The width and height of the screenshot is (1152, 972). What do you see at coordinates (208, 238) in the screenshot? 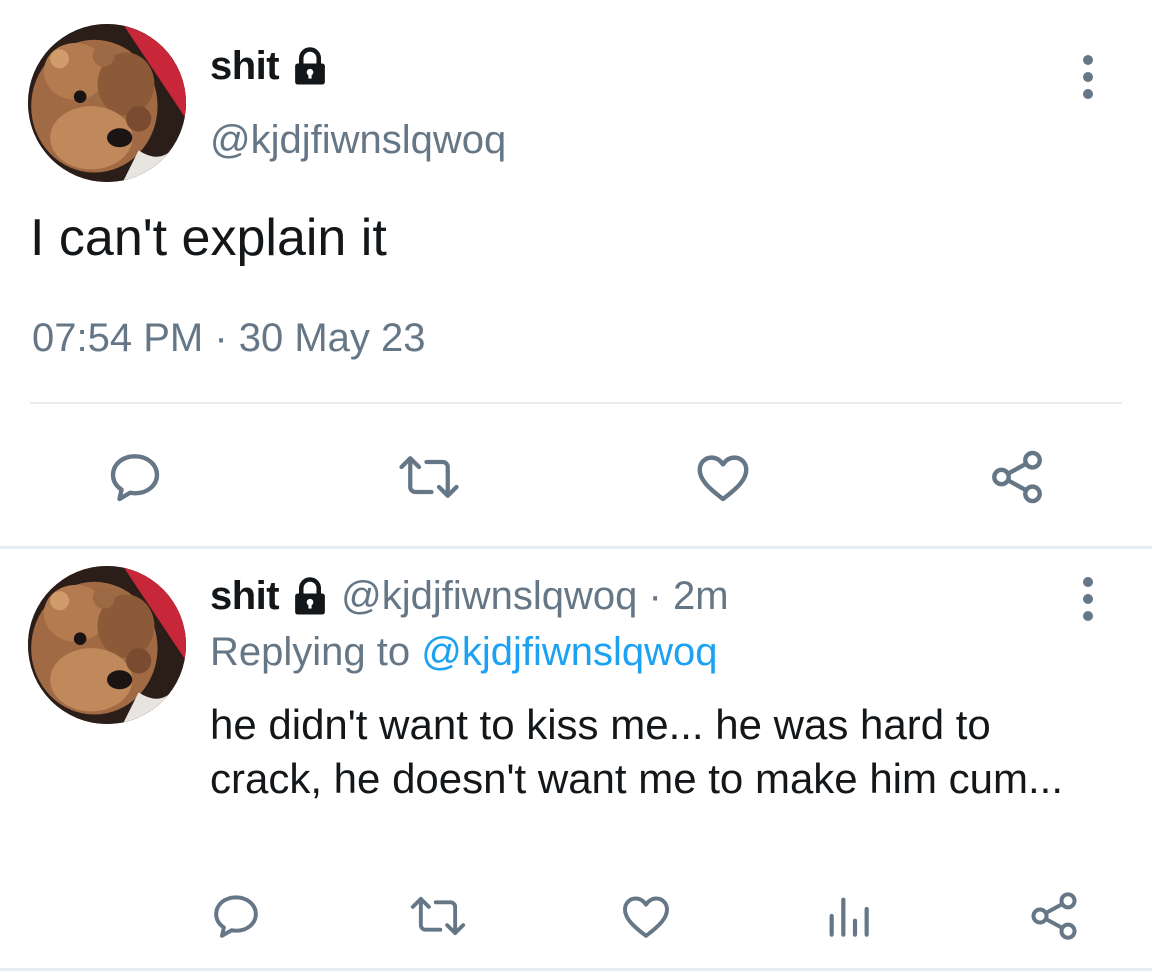
I see `tweet-text: I can't explain it` at bounding box center [208, 238].